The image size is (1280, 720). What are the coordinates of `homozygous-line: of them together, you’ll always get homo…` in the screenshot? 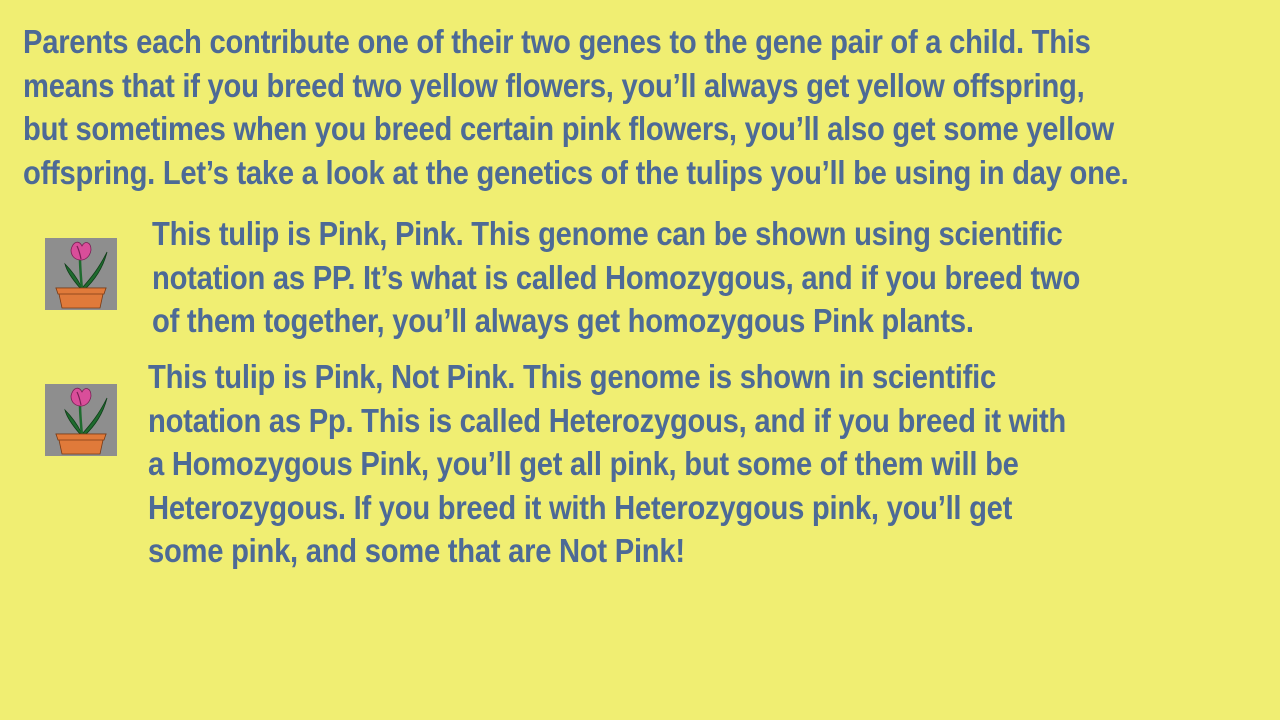 It's located at (563, 320).